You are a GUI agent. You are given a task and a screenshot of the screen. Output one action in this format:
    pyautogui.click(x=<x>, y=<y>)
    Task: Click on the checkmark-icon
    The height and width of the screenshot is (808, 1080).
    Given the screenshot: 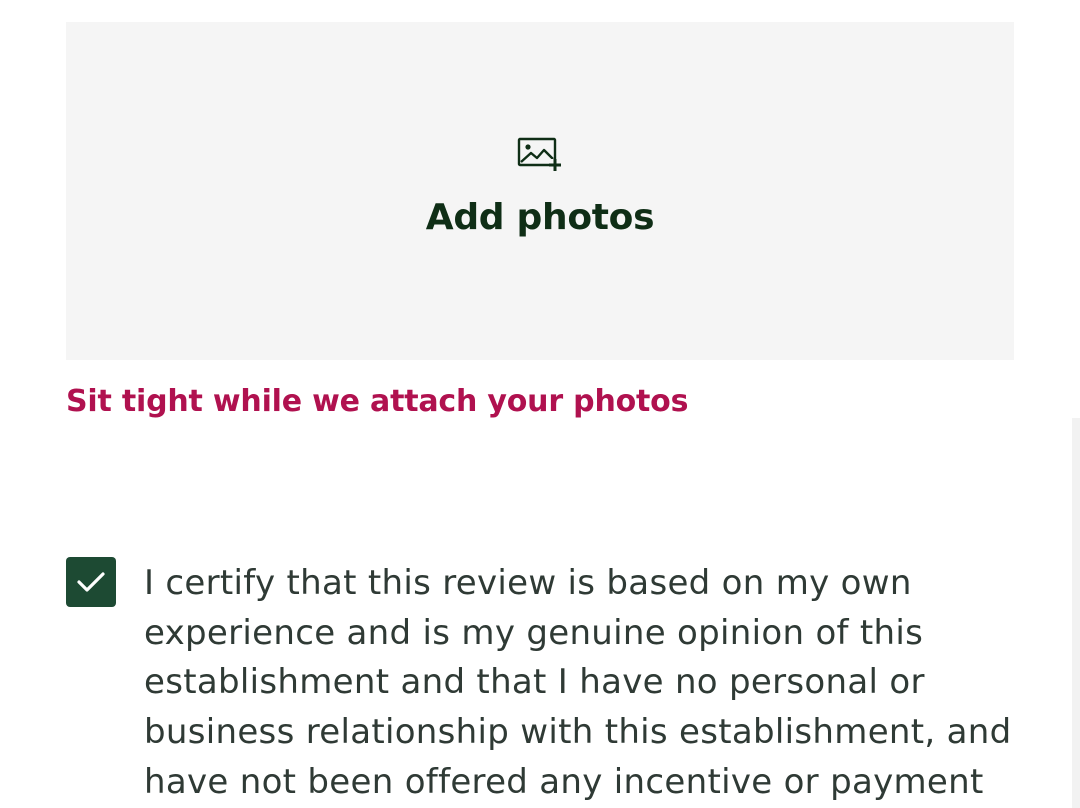 What is the action you would take?
    pyautogui.click(x=91, y=582)
    